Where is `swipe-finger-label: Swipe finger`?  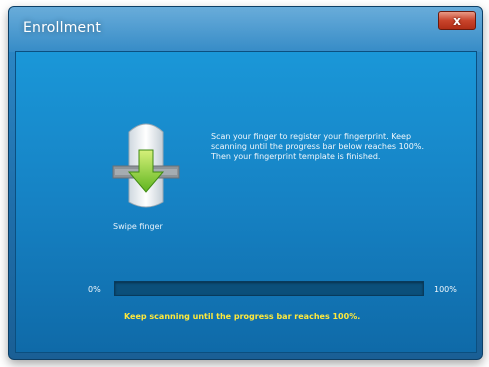
swipe-finger-label: Swipe finger is located at coordinates (138, 226).